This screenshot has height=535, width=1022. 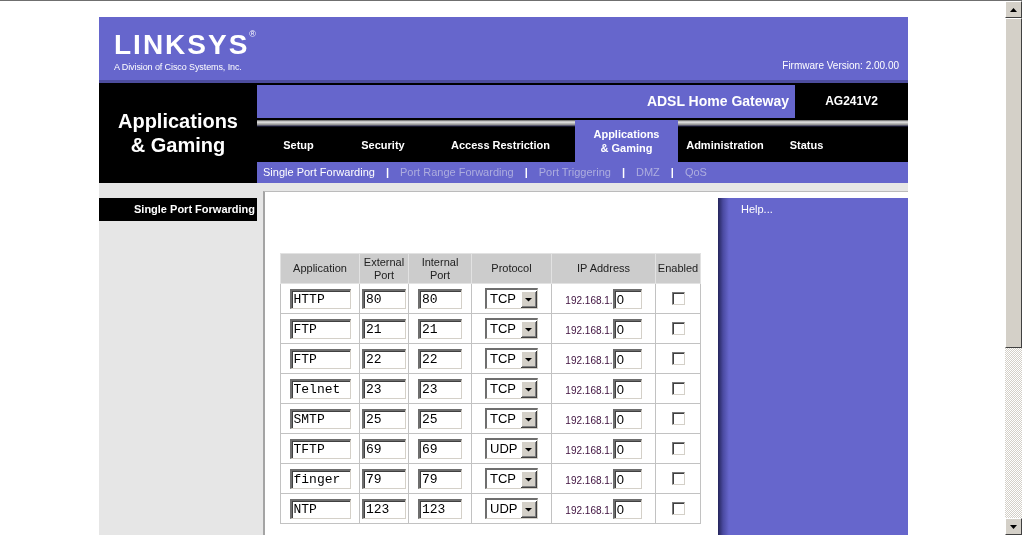 What do you see at coordinates (320, 448) in the screenshot?
I see `application-field: TFTP` at bounding box center [320, 448].